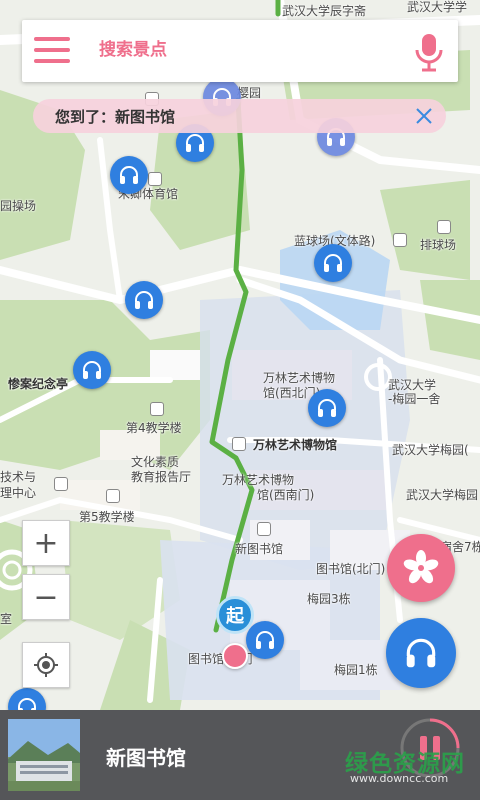 This screenshot has height=800, width=480. I want to click on locate-button, so click(46, 665).